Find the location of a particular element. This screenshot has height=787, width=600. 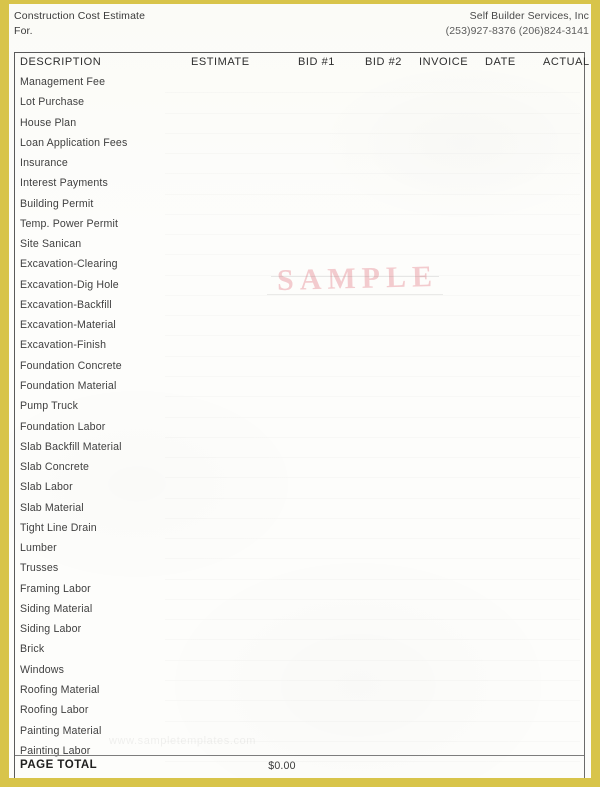

line-item-description: Foundation Material is located at coordinates (68, 385).